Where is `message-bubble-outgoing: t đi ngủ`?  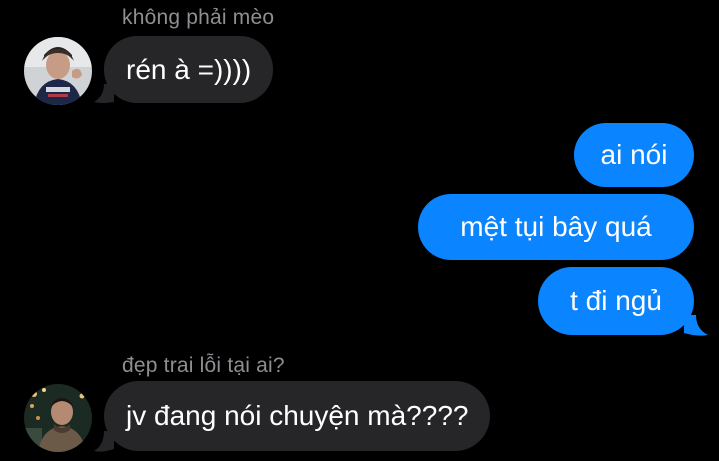 message-bubble-outgoing: t đi ngủ is located at coordinates (616, 301).